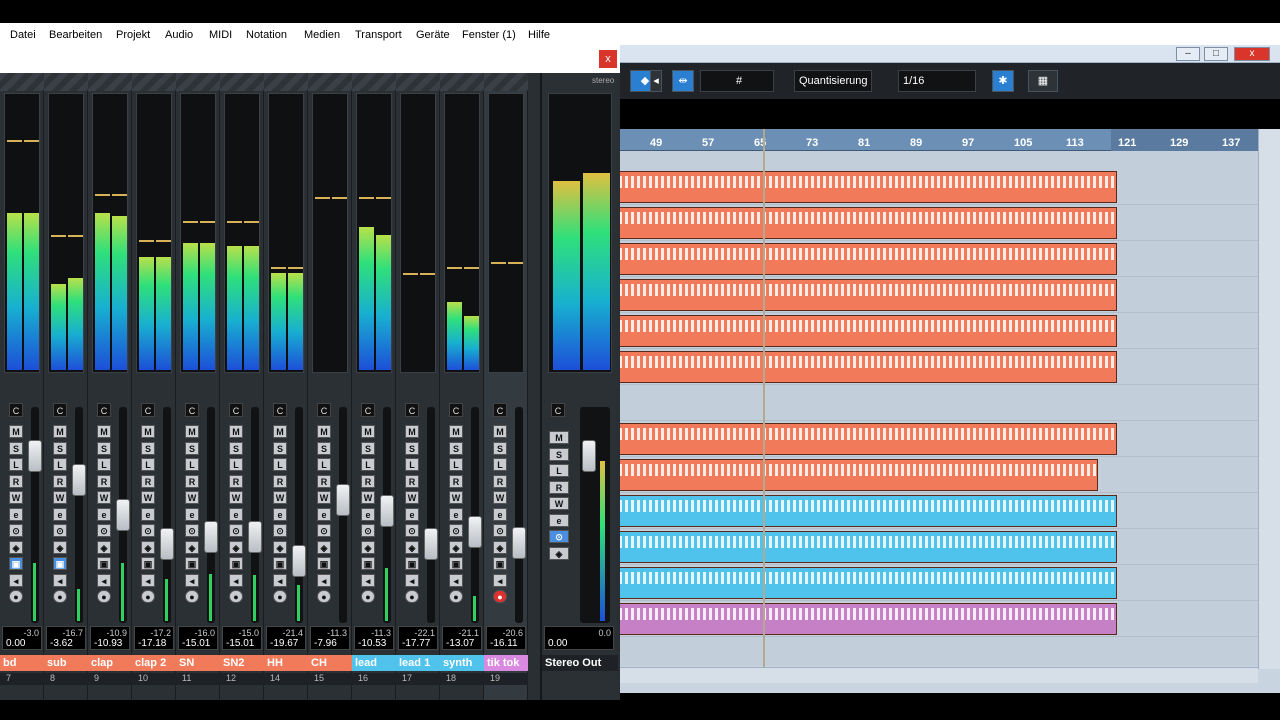 The width and height of the screenshot is (1280, 720). I want to click on menu-item: Fenster (1), so click(489, 35).